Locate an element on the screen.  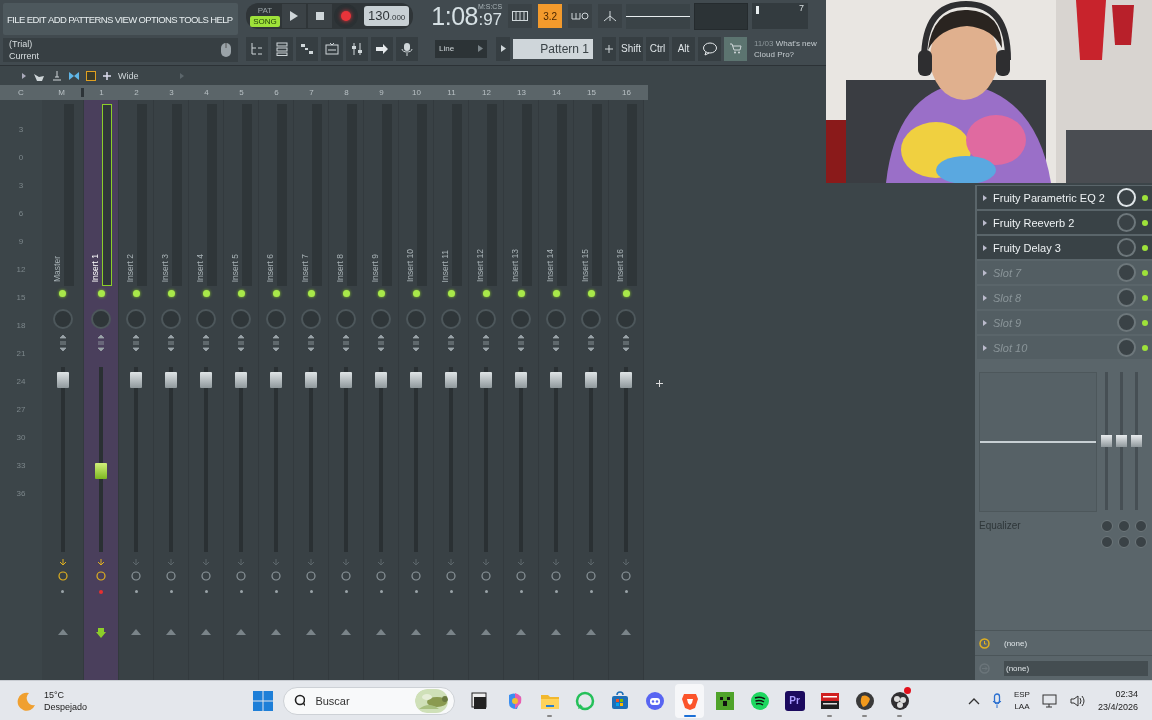
weather-condition: Despejado is located at coordinates (66, 706).